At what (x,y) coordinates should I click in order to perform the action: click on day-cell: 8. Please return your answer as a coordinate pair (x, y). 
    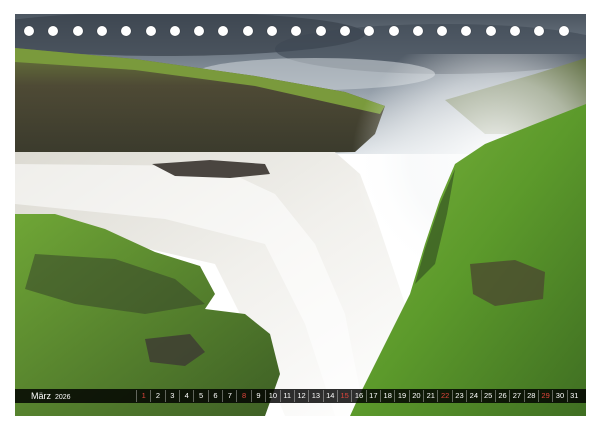
    Looking at the image, I should click on (243, 396).